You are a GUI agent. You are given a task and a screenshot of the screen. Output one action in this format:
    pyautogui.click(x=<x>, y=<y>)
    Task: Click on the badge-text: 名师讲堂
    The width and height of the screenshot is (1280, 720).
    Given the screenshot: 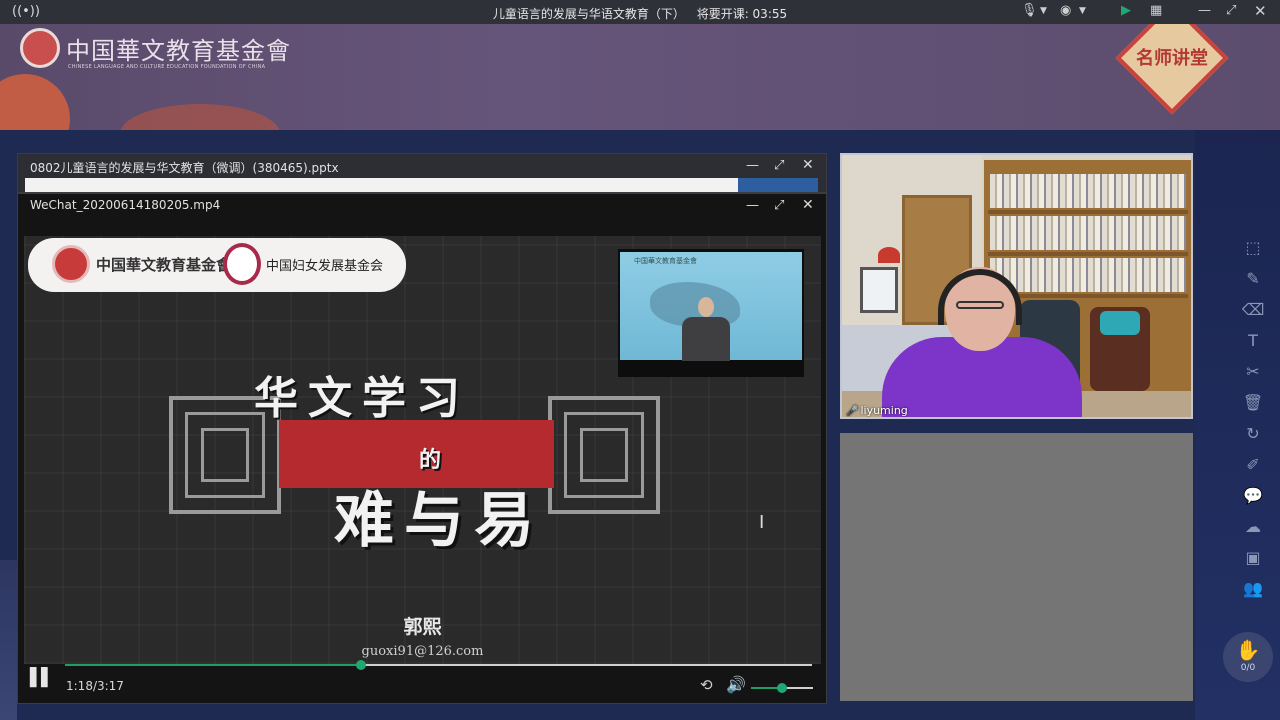 What is the action you would take?
    pyautogui.click(x=1172, y=58)
    